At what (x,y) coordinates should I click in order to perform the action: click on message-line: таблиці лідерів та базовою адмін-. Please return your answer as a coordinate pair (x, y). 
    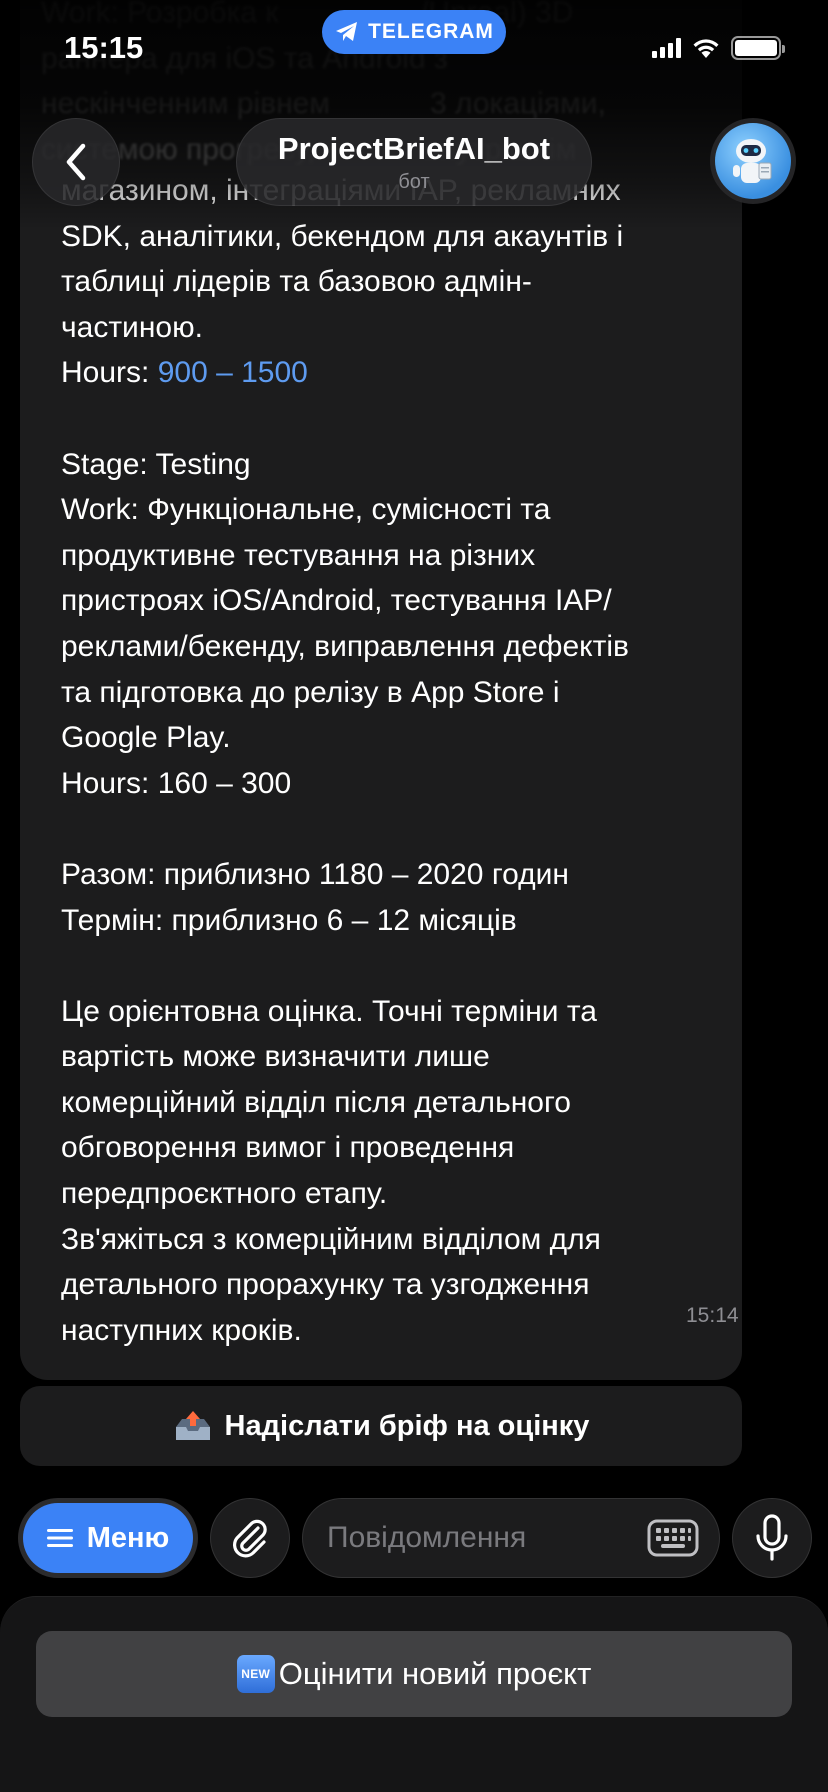
    Looking at the image, I should click on (396, 282).